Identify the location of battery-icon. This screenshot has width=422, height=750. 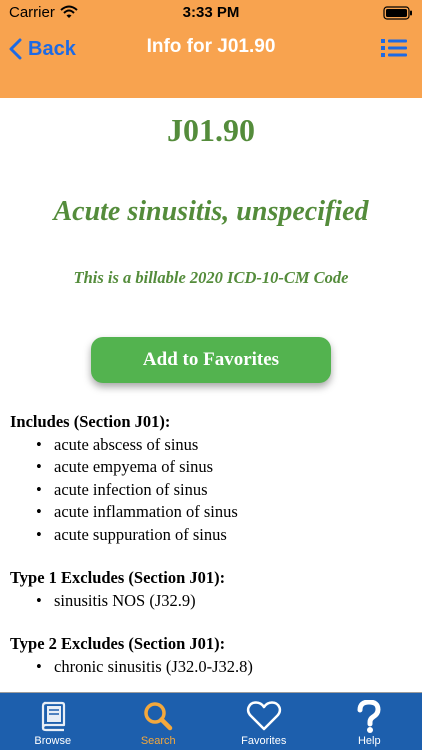
(397, 13).